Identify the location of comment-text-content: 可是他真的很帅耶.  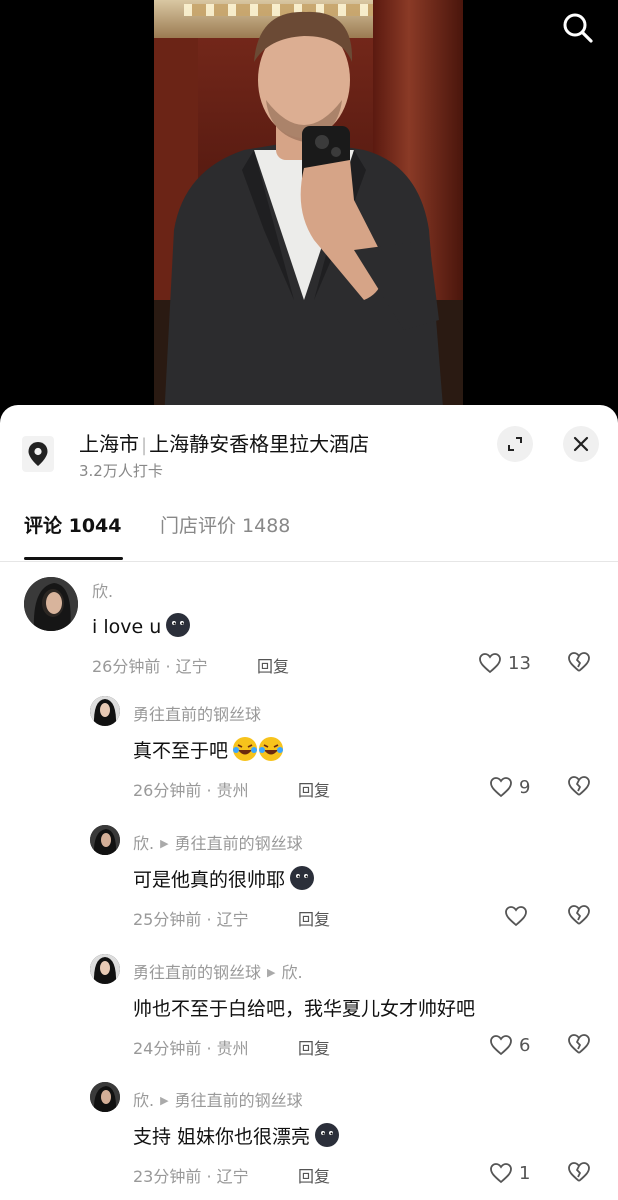
(209, 880).